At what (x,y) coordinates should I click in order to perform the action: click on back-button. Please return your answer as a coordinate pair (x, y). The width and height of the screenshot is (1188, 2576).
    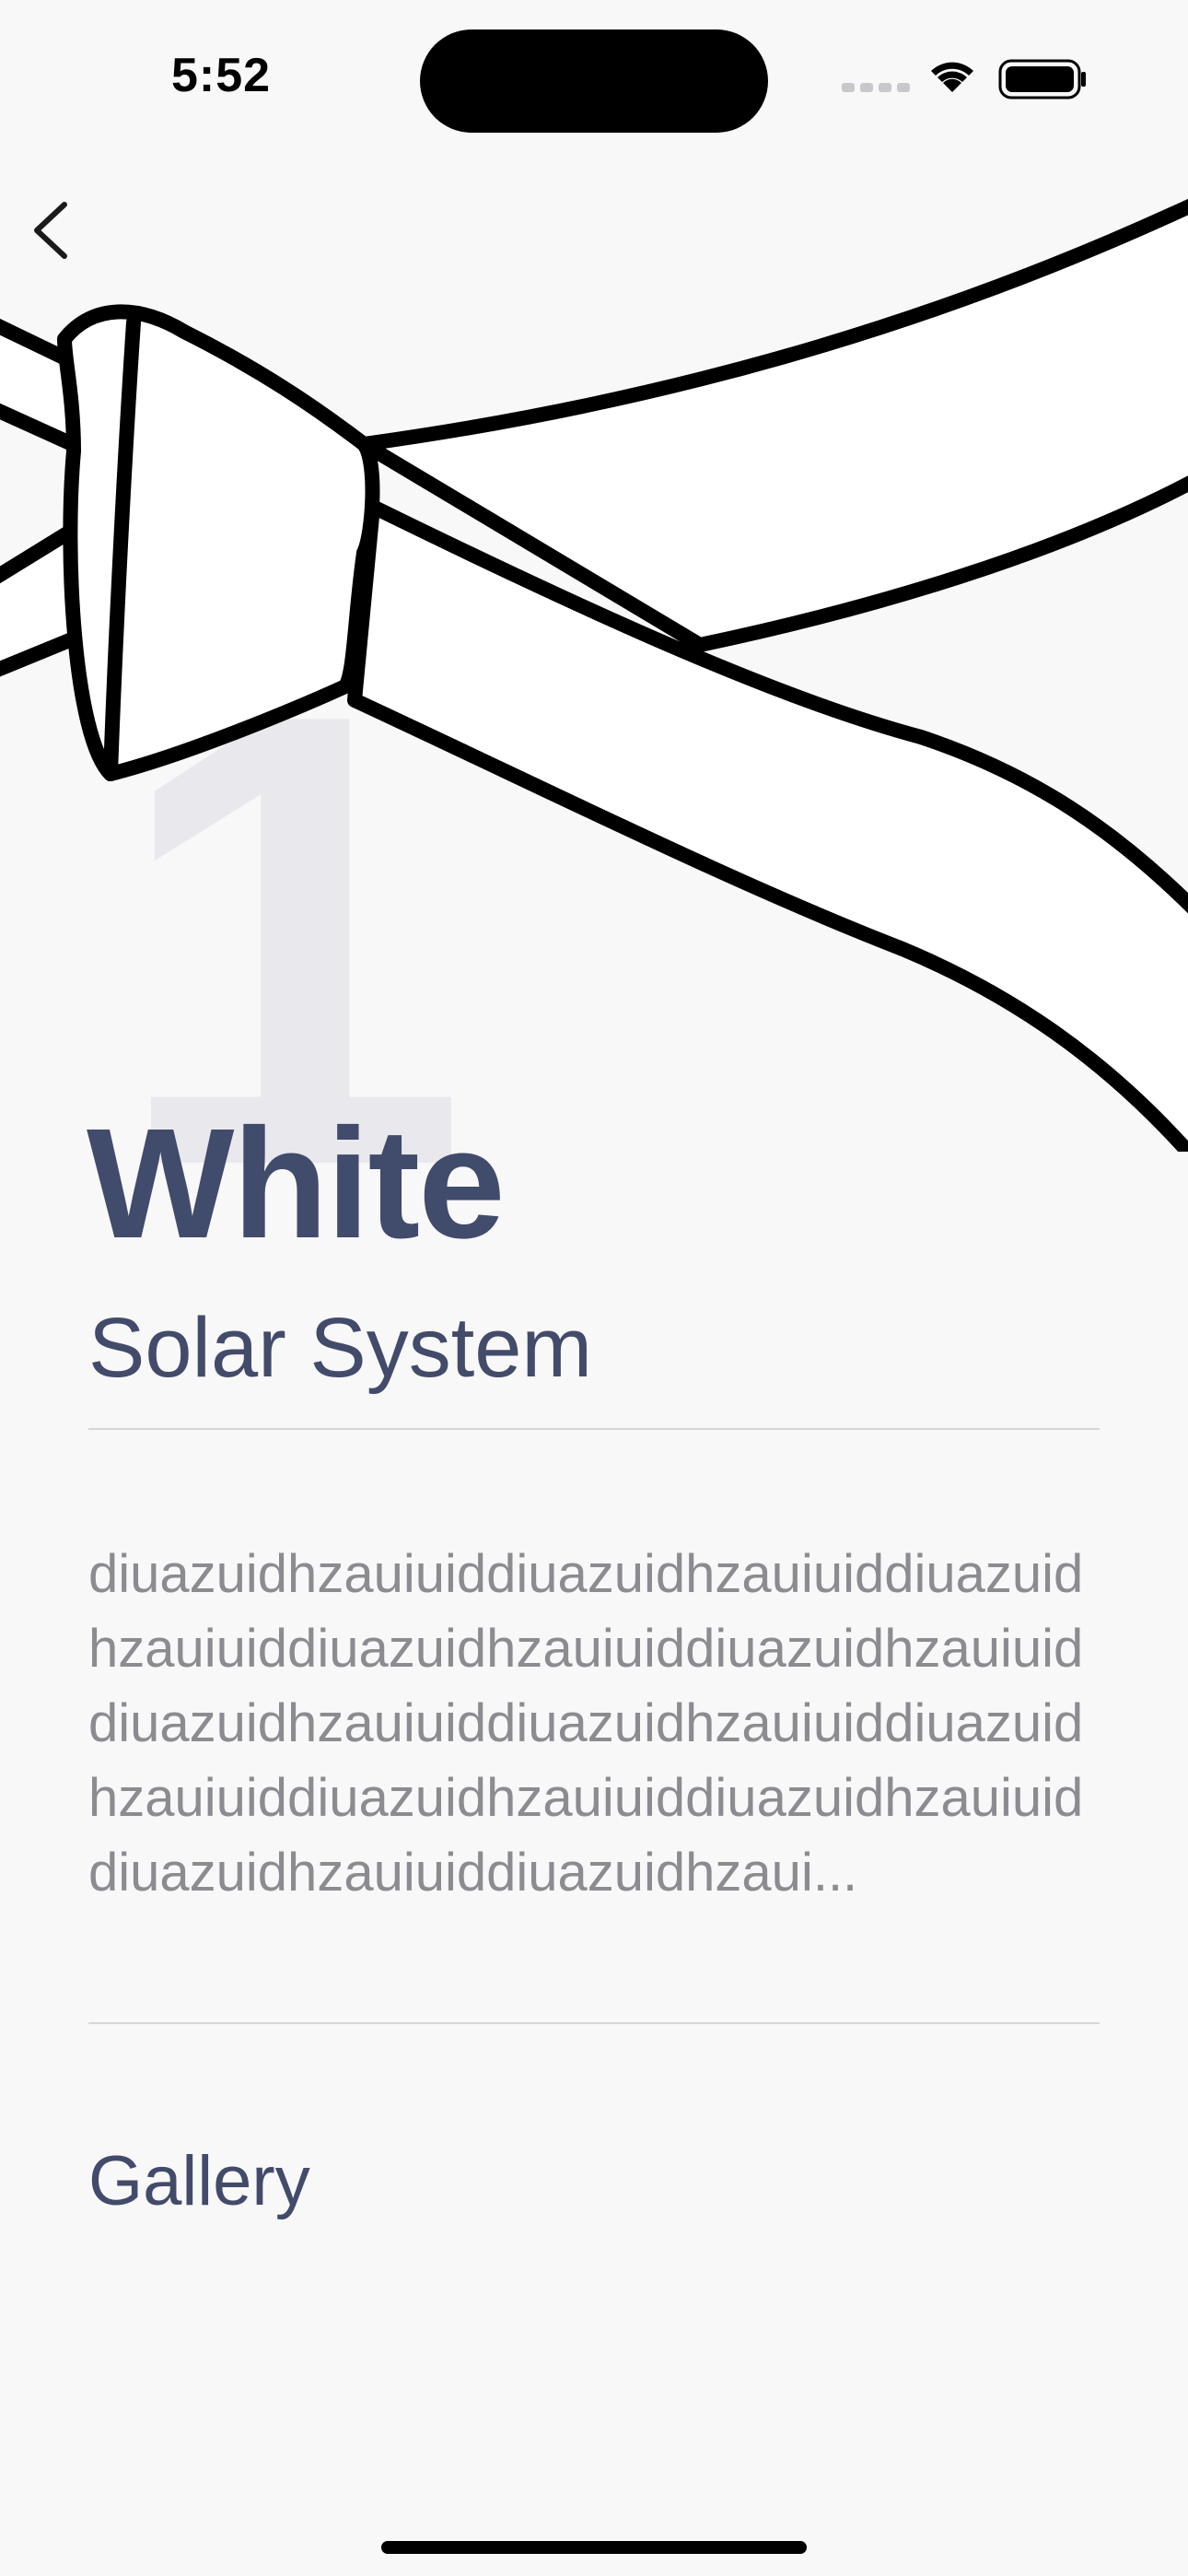
    Looking at the image, I should click on (59, 230).